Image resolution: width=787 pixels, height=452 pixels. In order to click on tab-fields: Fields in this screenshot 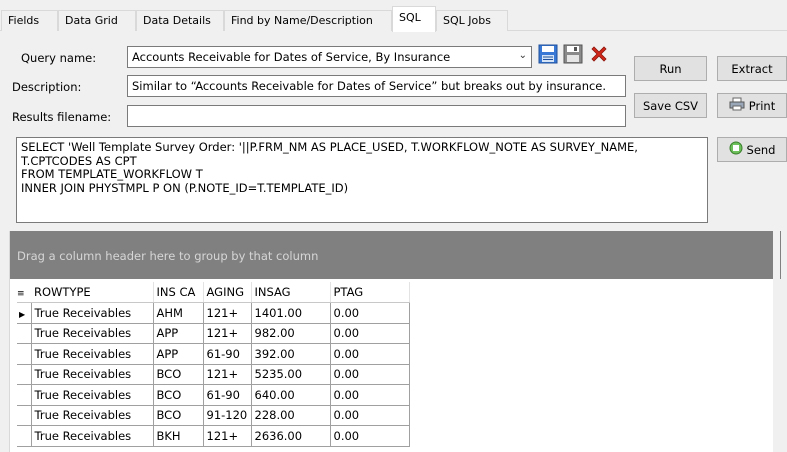, I will do `click(29, 20)`.